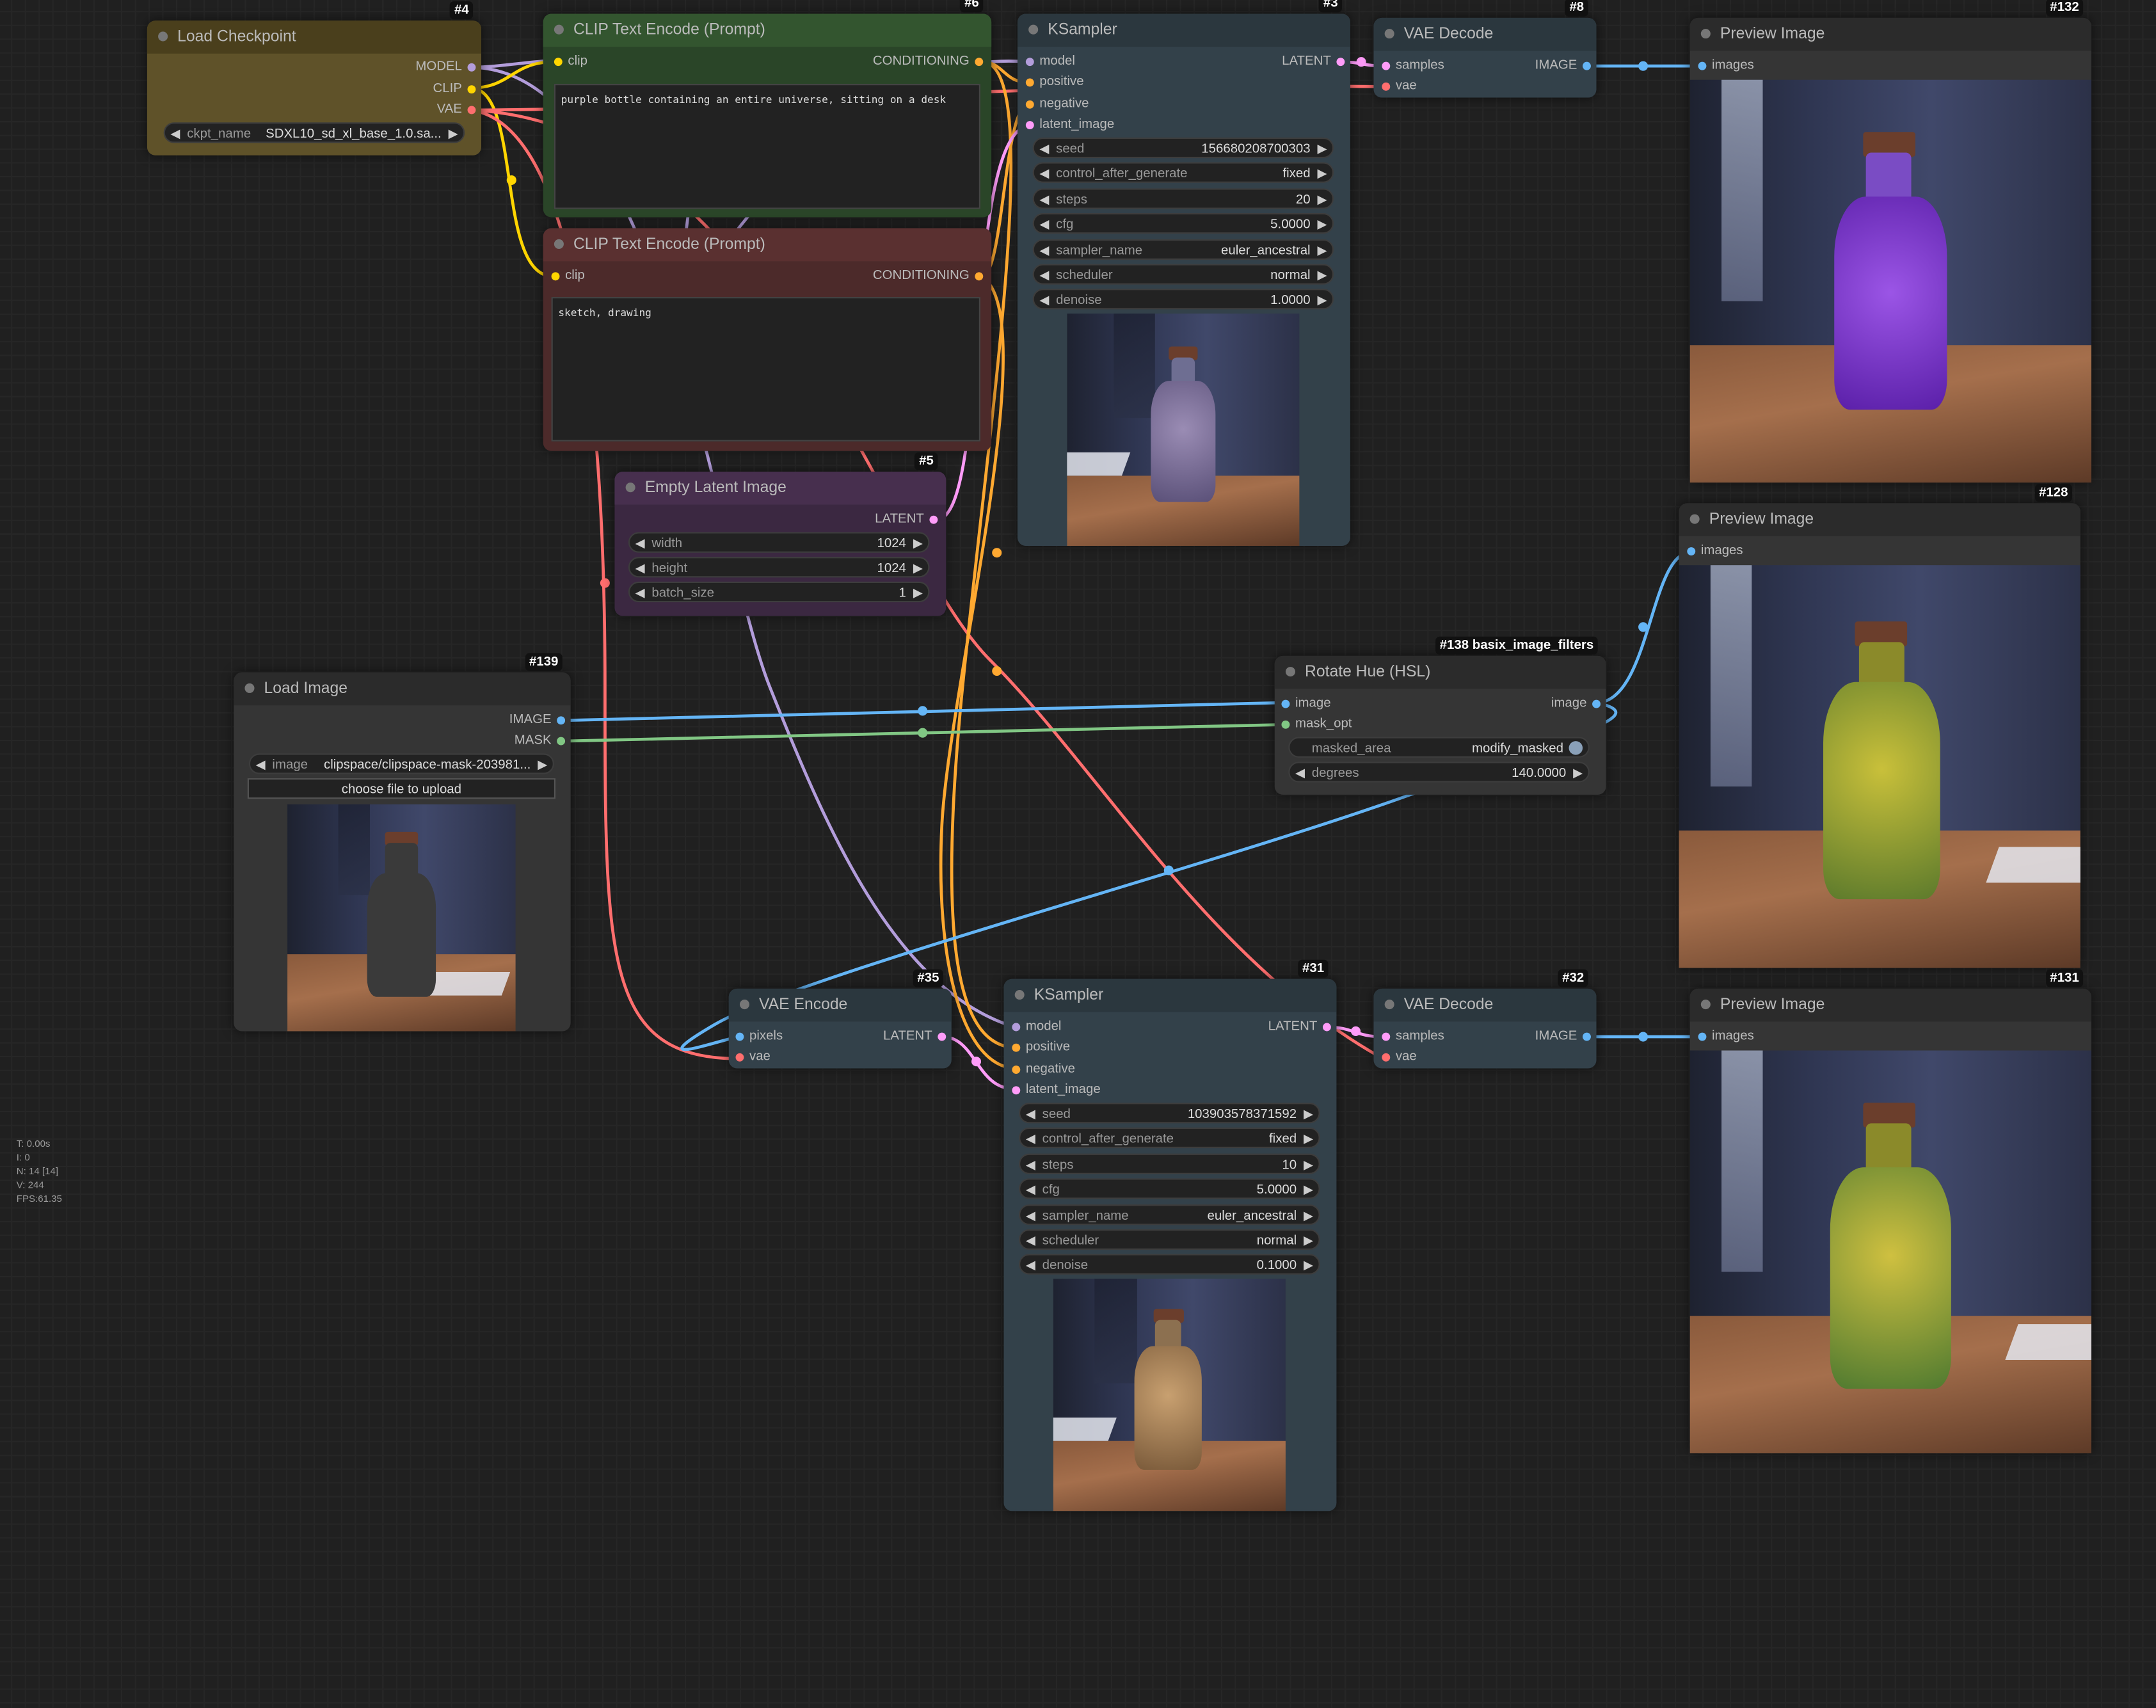  Describe the element at coordinates (1726, 1036) in the screenshot. I see `input-images: images` at that location.